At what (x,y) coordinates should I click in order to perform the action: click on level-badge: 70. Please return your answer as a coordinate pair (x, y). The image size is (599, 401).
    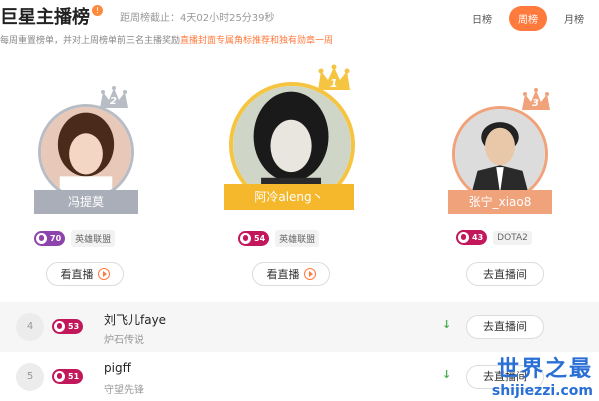
    Looking at the image, I should click on (50, 238).